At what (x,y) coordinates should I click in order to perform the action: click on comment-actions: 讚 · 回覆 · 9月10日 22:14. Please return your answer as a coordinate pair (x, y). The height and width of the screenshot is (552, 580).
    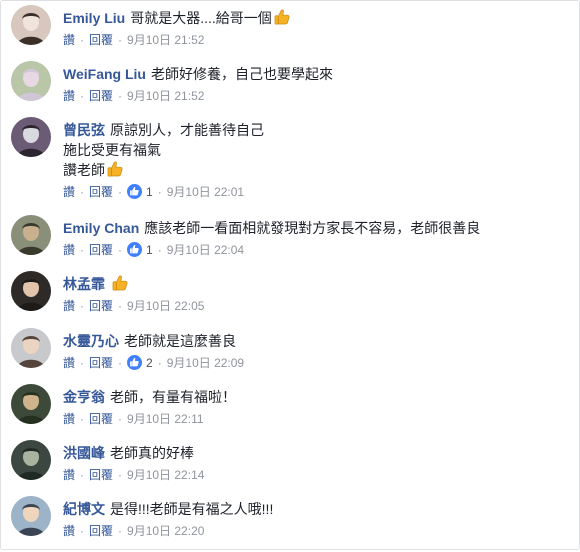
    Looking at the image, I should click on (315, 475).